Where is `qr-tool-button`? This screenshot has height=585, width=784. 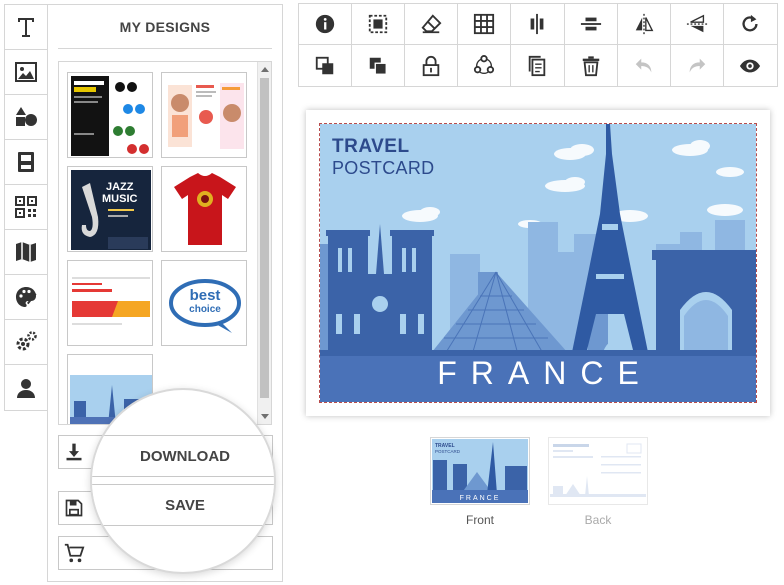 qr-tool-button is located at coordinates (26, 207).